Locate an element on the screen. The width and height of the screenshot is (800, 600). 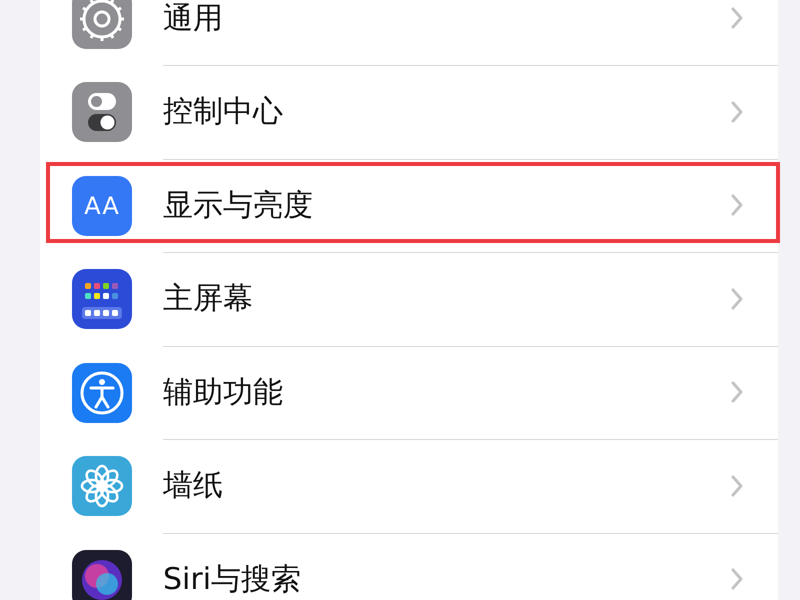
settings-label: 辅助功能 is located at coordinates (223, 393).